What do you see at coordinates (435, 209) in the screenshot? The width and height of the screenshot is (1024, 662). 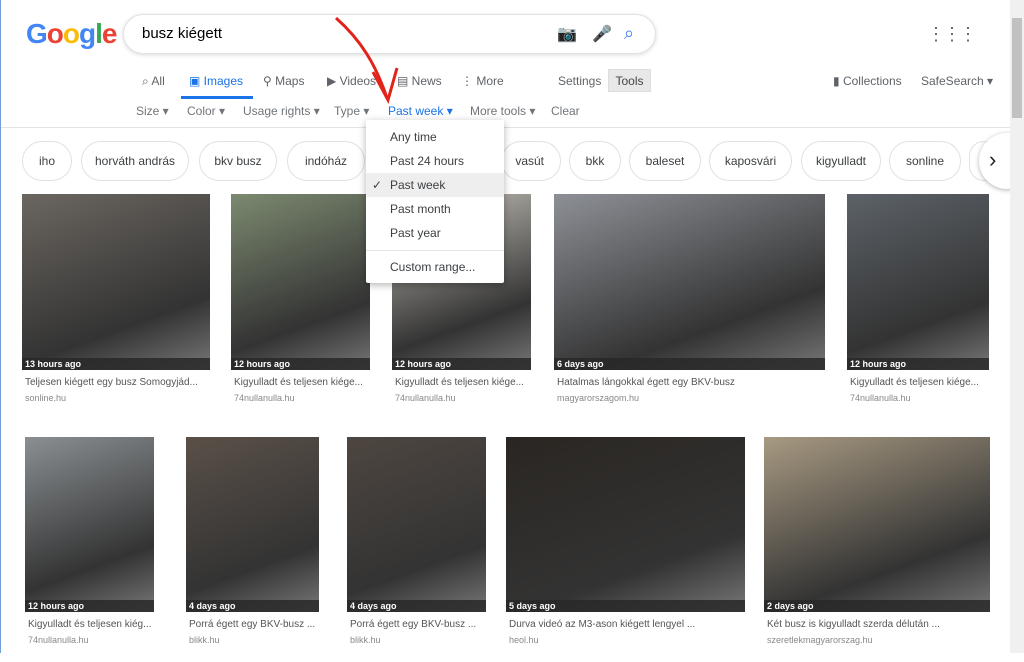 I see `menu-item-past-month: Past month` at bounding box center [435, 209].